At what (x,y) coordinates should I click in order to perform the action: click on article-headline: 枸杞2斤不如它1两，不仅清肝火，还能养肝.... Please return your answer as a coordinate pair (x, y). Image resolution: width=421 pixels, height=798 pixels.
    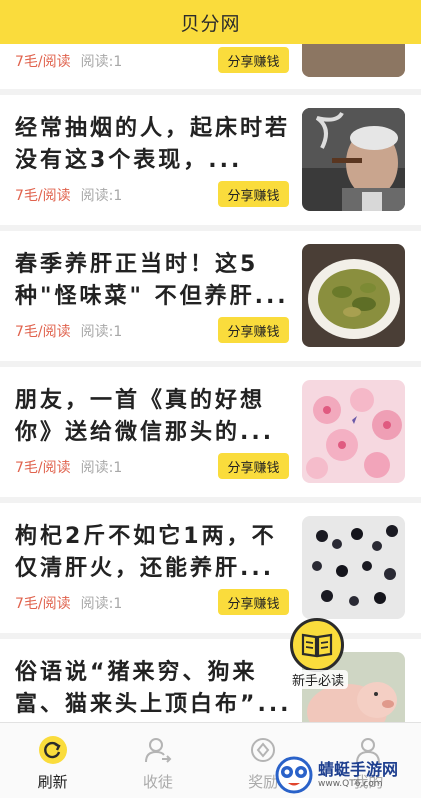
    Looking at the image, I should click on (154, 553).